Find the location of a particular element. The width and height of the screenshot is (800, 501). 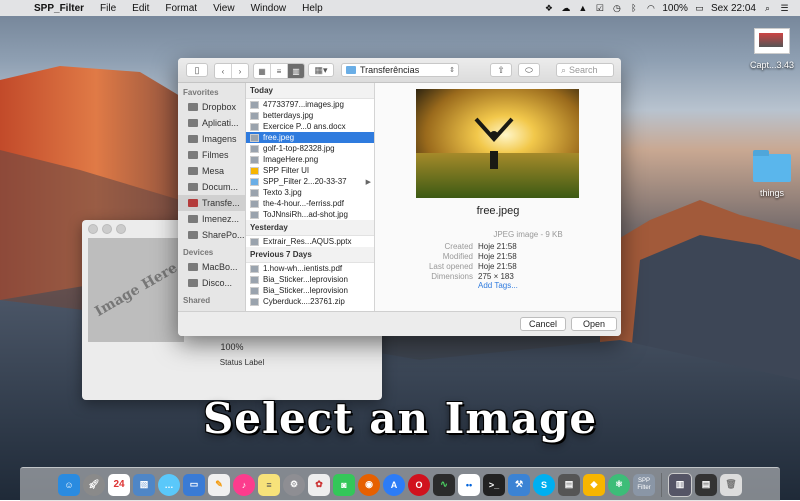

sidebar-item-pictures: Imagens is located at coordinates (211, 139).